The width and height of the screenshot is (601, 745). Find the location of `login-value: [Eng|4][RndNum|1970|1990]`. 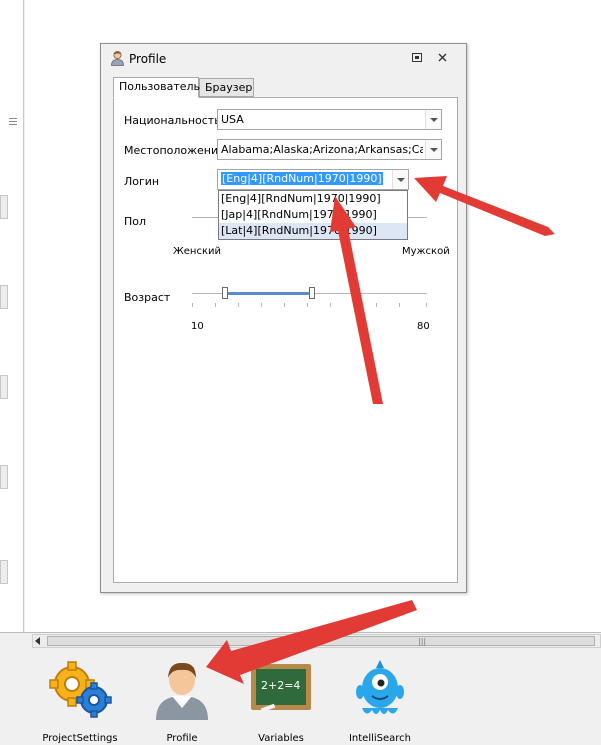

login-value: [Eng|4][RndNum|1970|1990] is located at coordinates (302, 178).